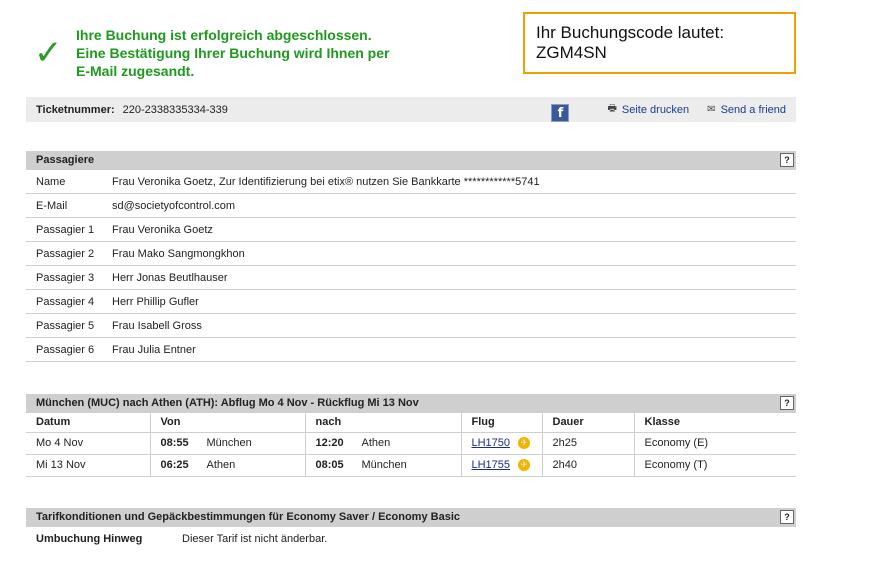  What do you see at coordinates (411, 278) in the screenshot?
I see `passenger-row-3: Passagier 3 Herr Jonas Beutlhauser` at bounding box center [411, 278].